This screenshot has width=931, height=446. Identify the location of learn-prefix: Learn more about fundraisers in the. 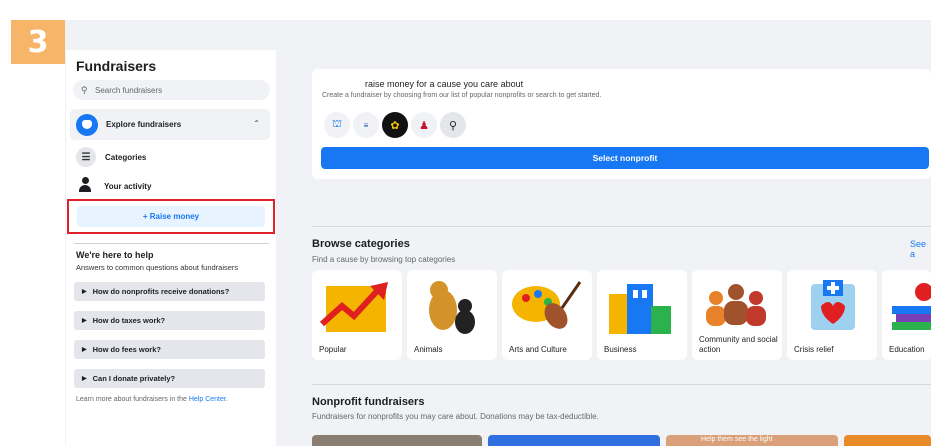
(131, 399).